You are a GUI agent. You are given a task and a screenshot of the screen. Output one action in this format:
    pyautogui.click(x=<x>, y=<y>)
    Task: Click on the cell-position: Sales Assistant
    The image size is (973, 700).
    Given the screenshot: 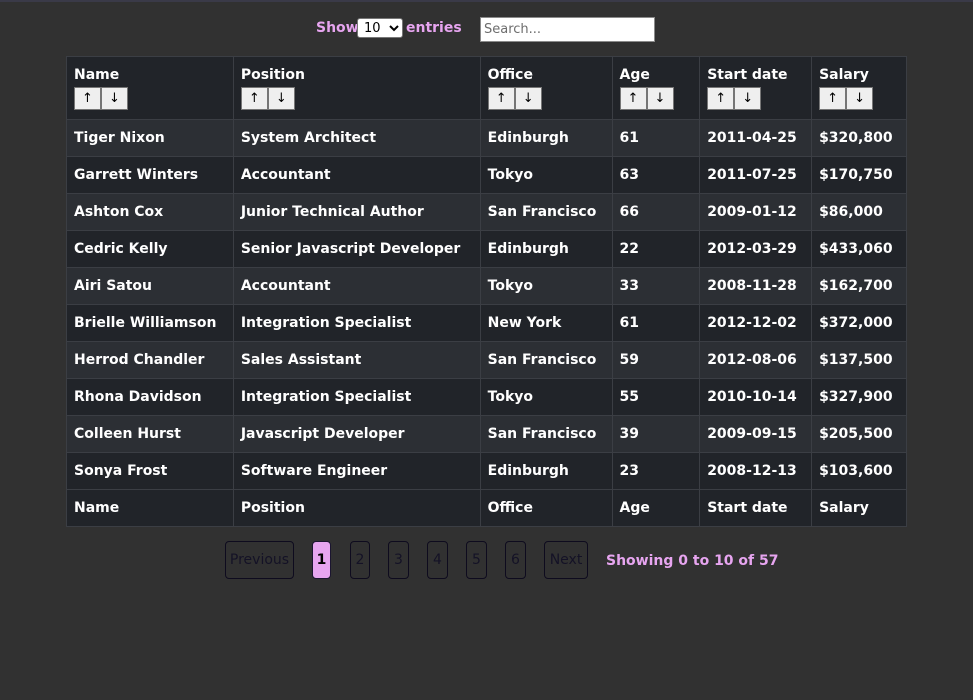 What is the action you would take?
    pyautogui.click(x=356, y=360)
    